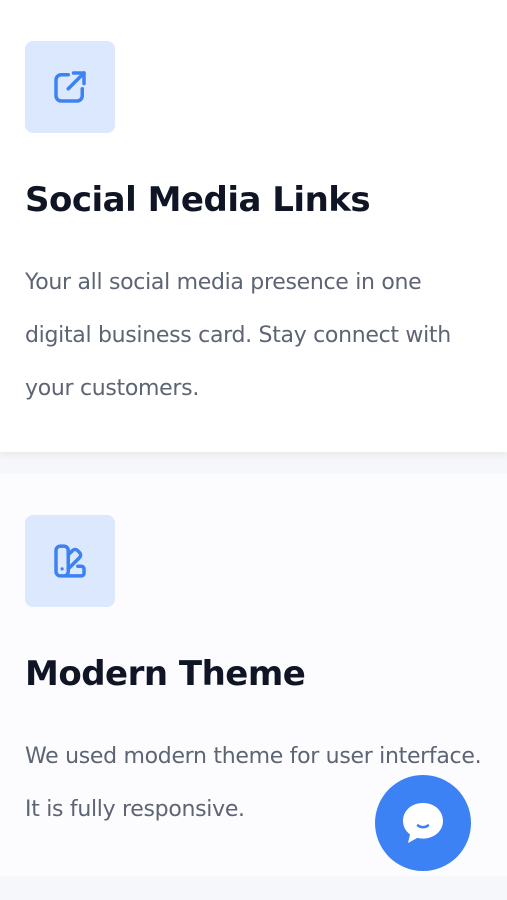 Image resolution: width=507 pixels, height=900 pixels. Describe the element at coordinates (198, 200) in the screenshot. I see `feature-title: Social Media Links` at that location.